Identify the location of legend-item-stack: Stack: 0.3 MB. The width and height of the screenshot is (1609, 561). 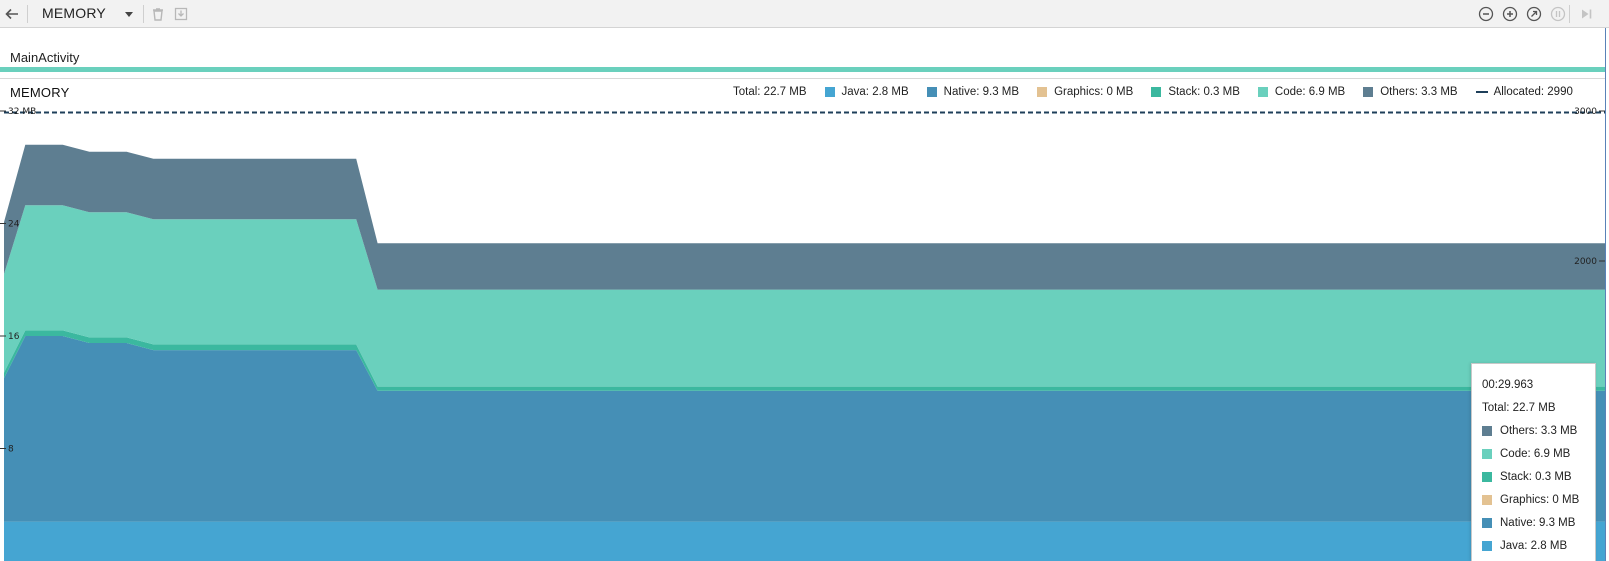
(1195, 92).